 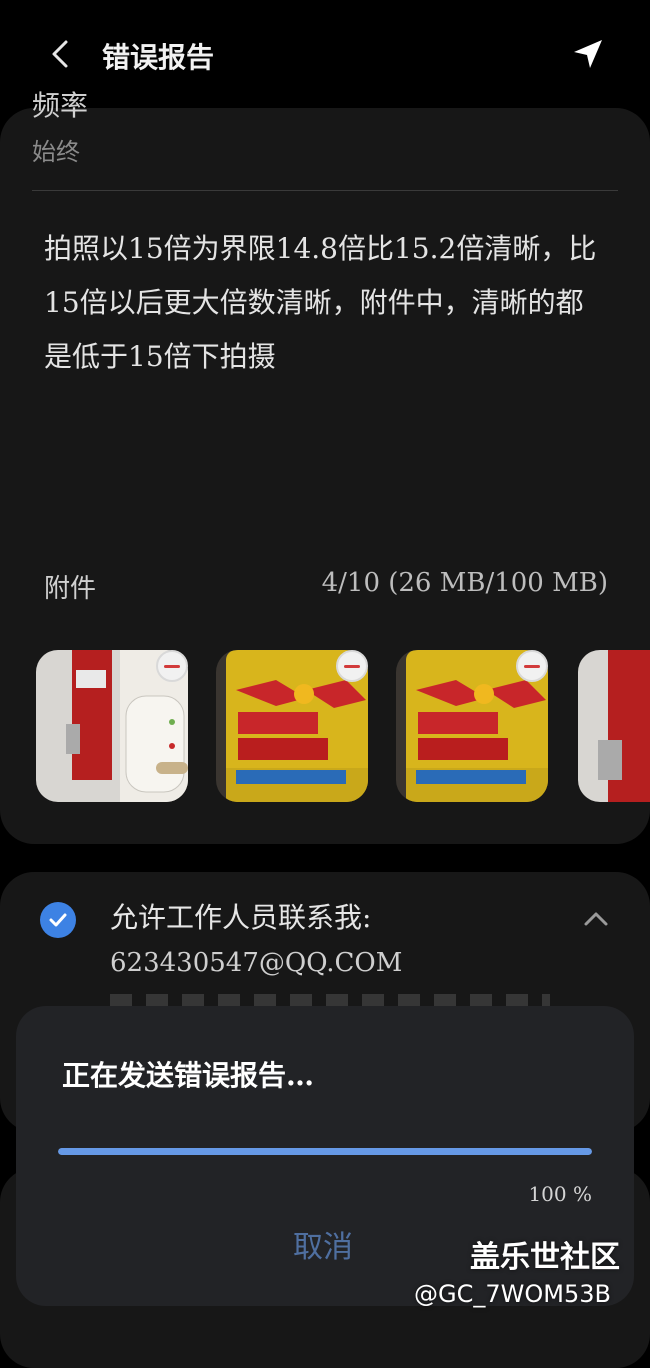 I want to click on chevron-up-icon, so click(x=596, y=919).